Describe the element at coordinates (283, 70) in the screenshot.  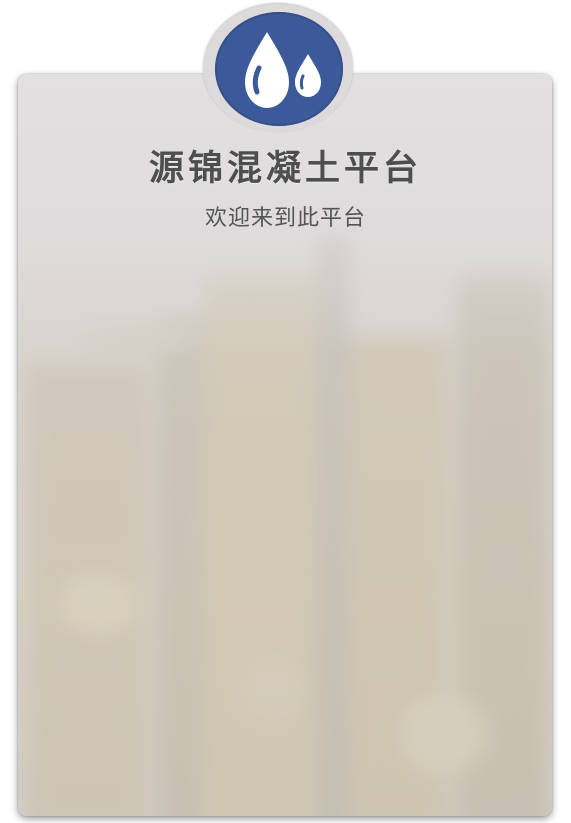
I see `water-drops-icon` at that location.